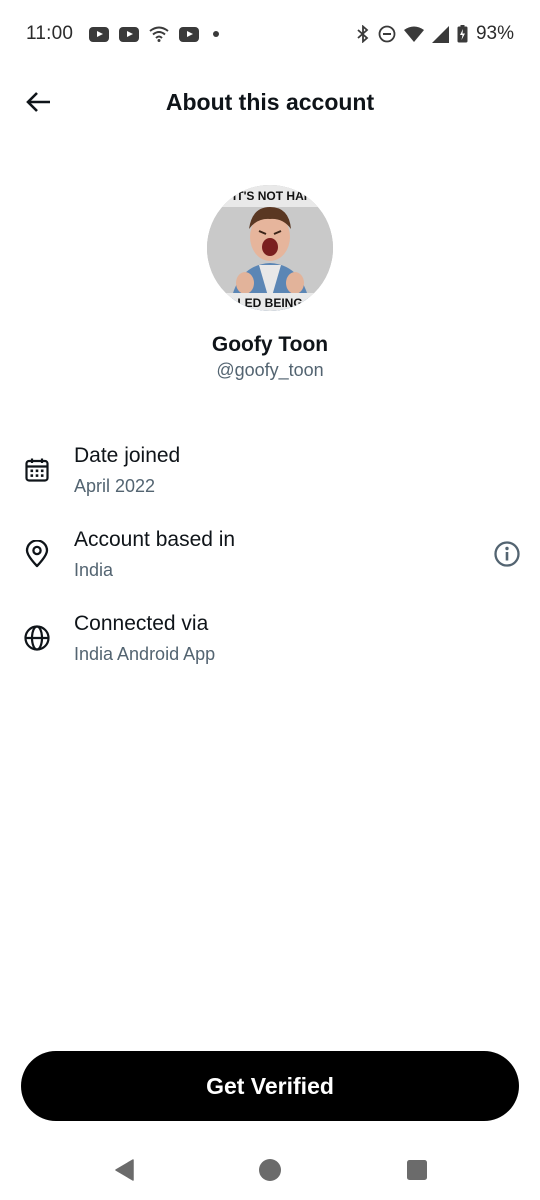 This screenshot has width=540, height=1200. What do you see at coordinates (387, 34) in the screenshot?
I see `do-not-disturb-icon` at bounding box center [387, 34].